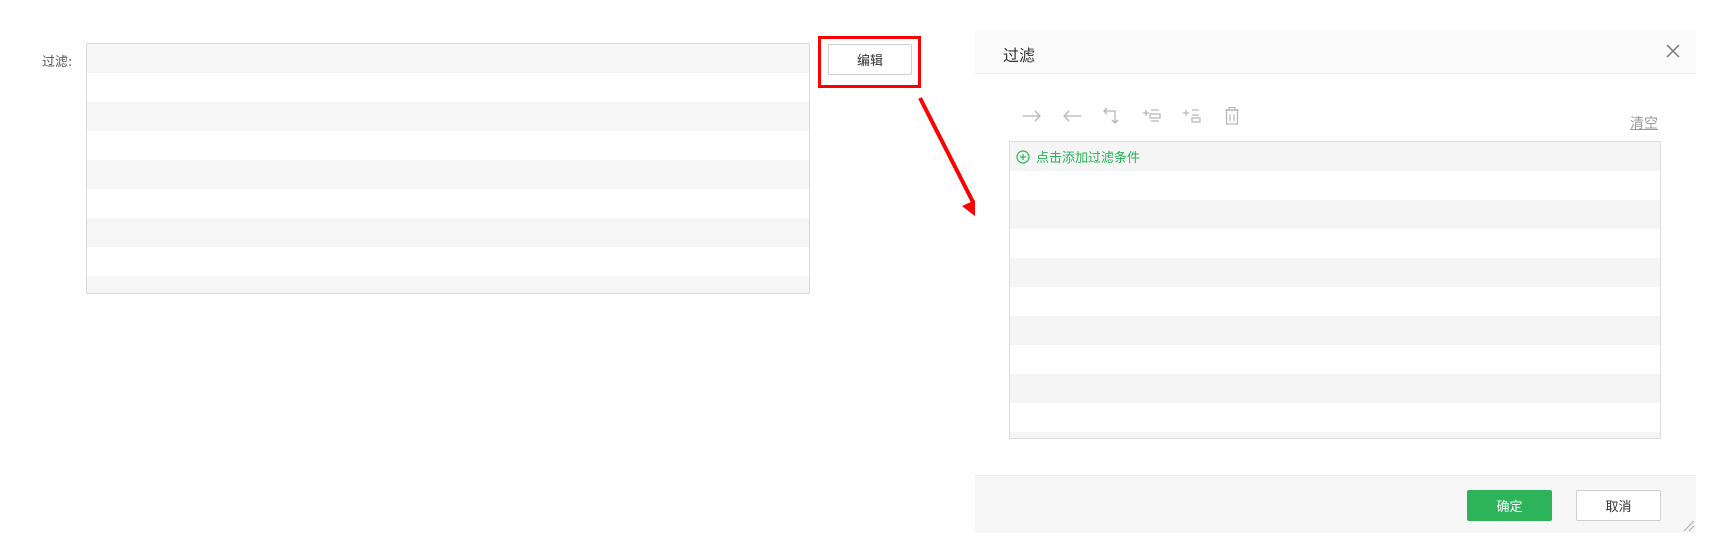 Image resolution: width=1716 pixels, height=559 pixels. I want to click on cancel-button: 取消, so click(1618, 505).